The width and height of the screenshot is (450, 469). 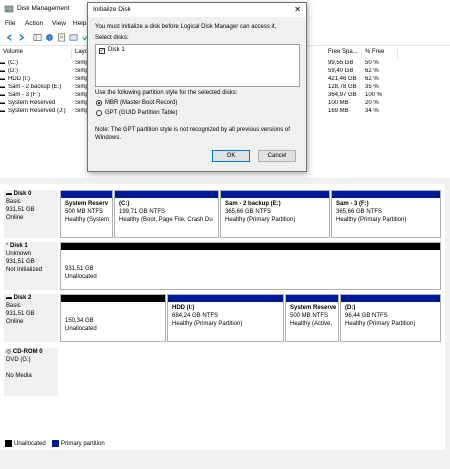 What do you see at coordinates (82, 53) in the screenshot?
I see `column-header-layout: Layout` at bounding box center [82, 53].